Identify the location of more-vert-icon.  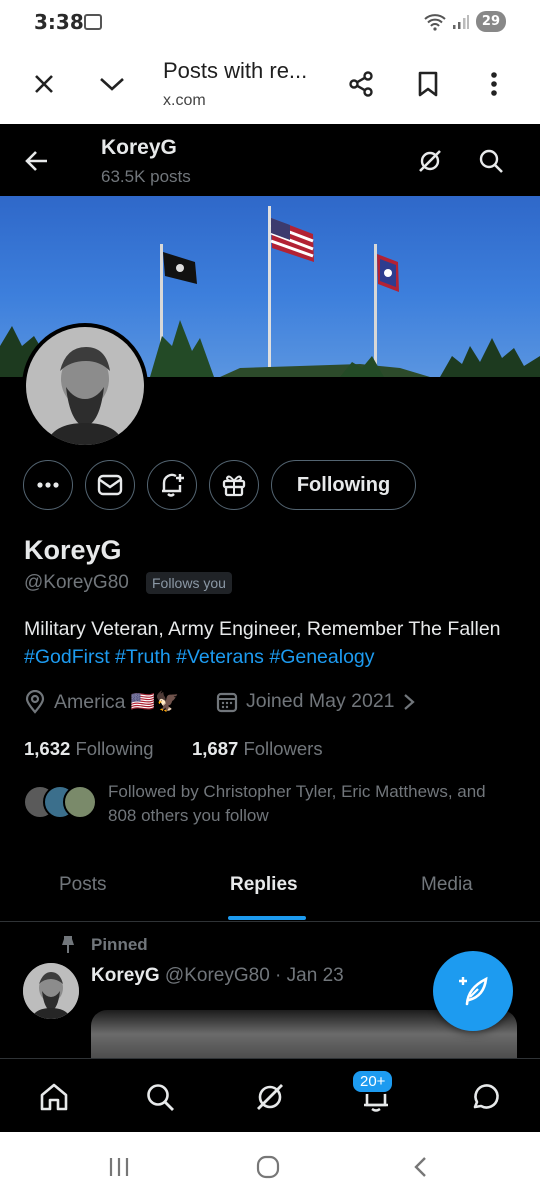
(494, 84).